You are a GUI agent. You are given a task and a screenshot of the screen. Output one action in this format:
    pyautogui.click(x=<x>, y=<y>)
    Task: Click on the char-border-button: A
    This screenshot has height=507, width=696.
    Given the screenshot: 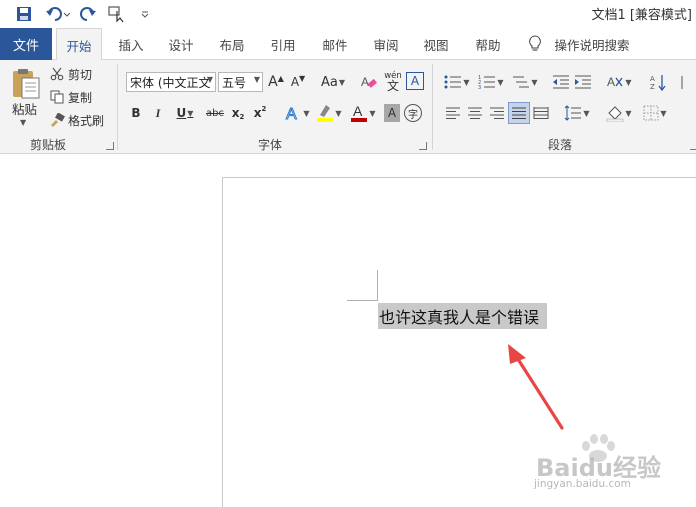 What is the action you would take?
    pyautogui.click(x=415, y=81)
    